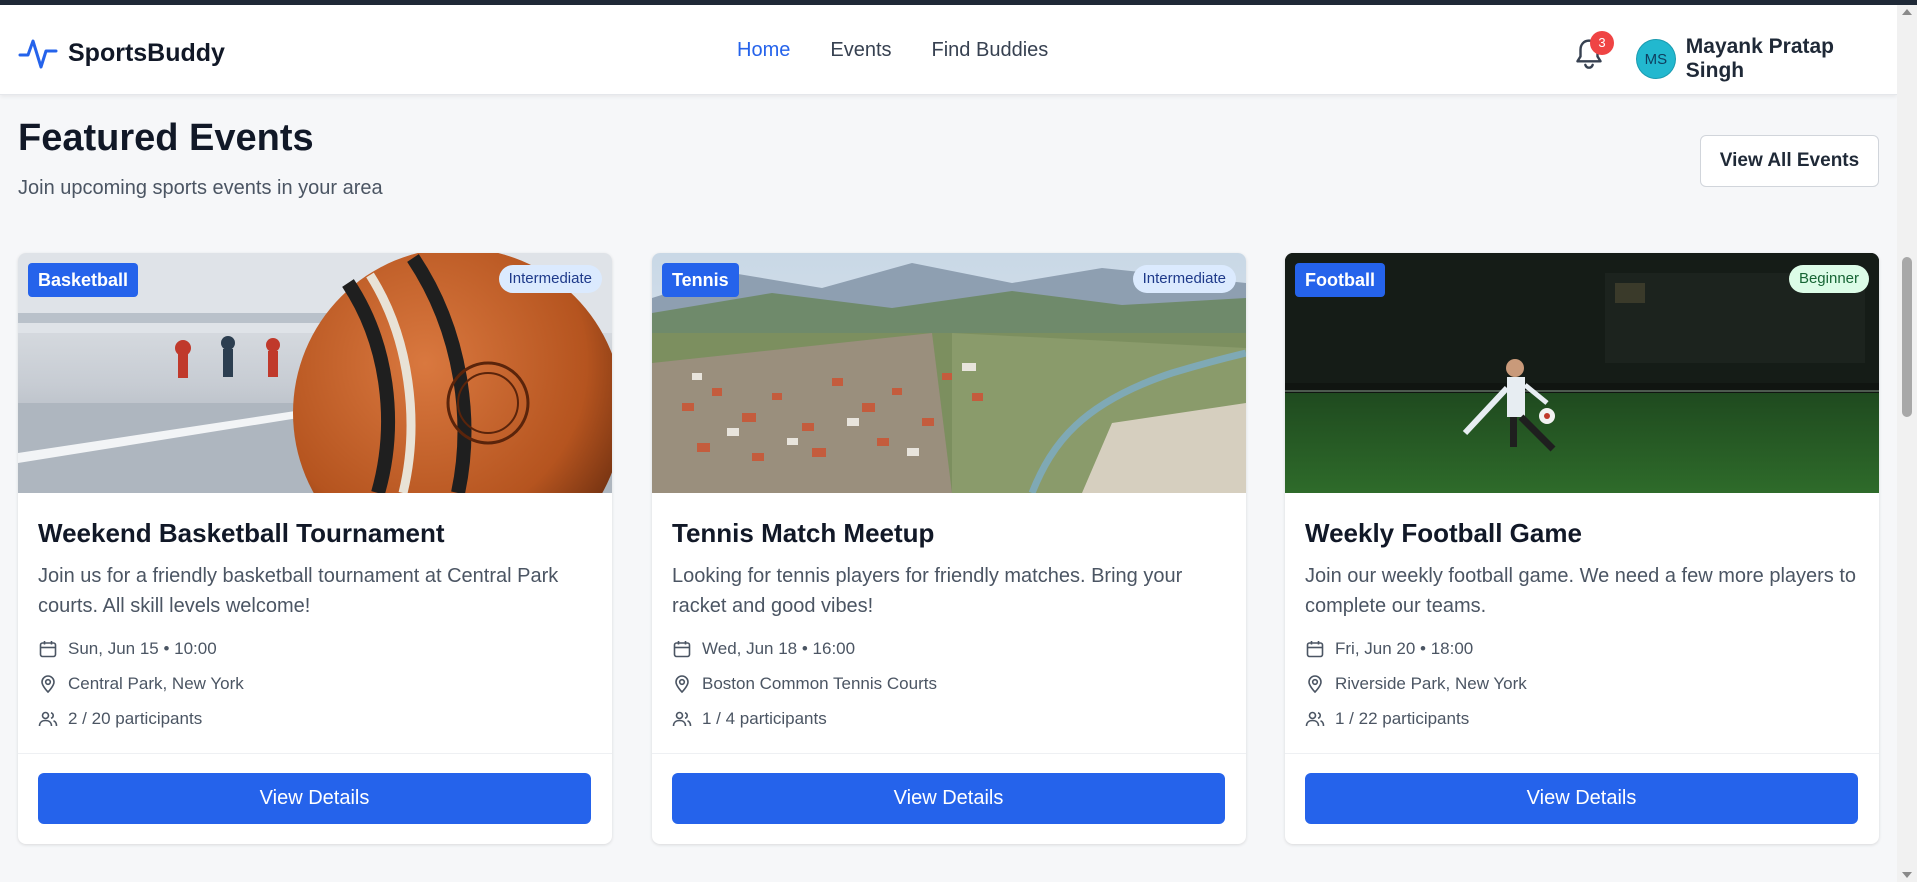 This screenshot has height=882, width=1917. What do you see at coordinates (166, 138) in the screenshot?
I see `page-title: Featured Events` at bounding box center [166, 138].